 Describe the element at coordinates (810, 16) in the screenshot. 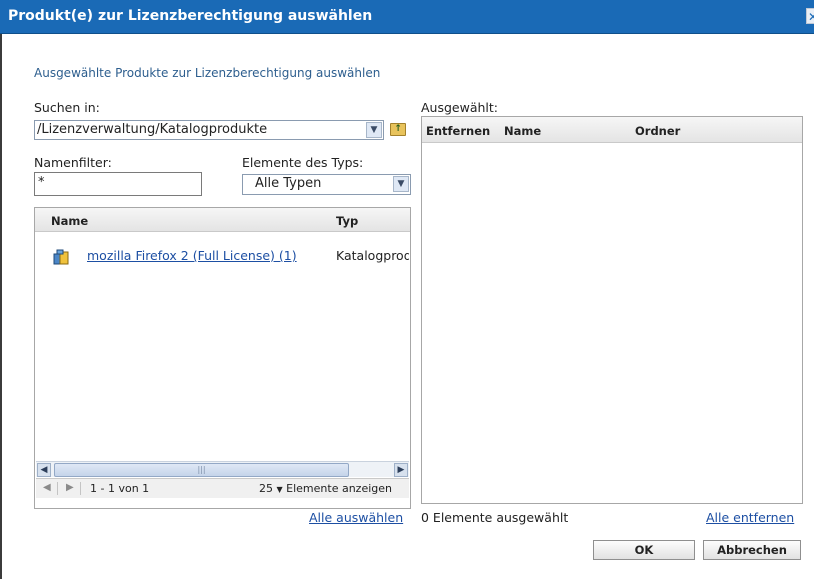

I see `close-icon: ✕` at that location.